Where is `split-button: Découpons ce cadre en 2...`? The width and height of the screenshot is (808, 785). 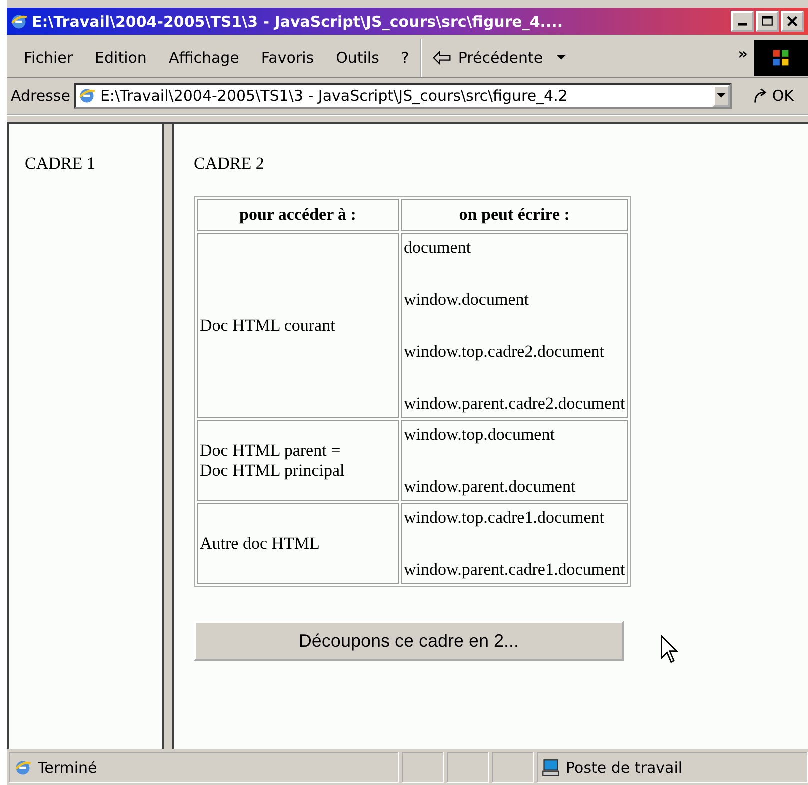 split-button: Découpons ce cadre en 2... is located at coordinates (409, 641).